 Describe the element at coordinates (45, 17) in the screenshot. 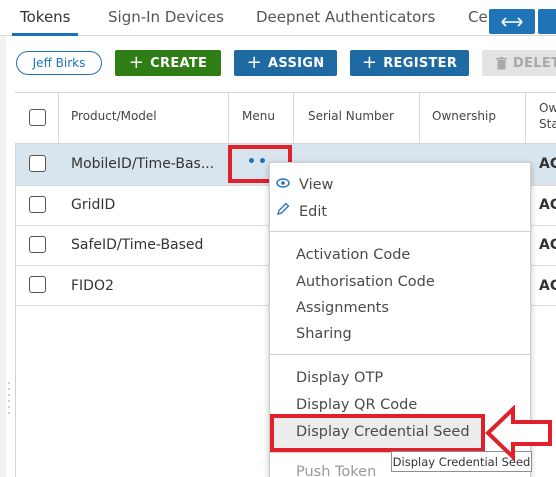

I see `tab-tokens: Tokens` at that location.